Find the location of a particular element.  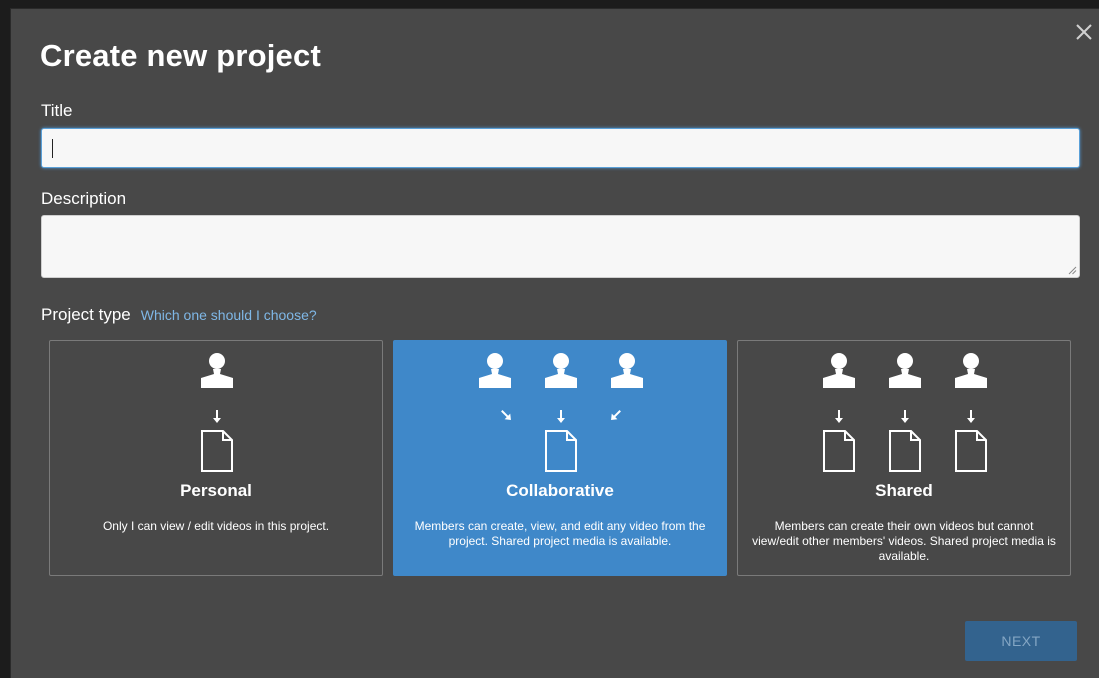

project-type-row: Project type Which one should I choose? is located at coordinates (179, 315).